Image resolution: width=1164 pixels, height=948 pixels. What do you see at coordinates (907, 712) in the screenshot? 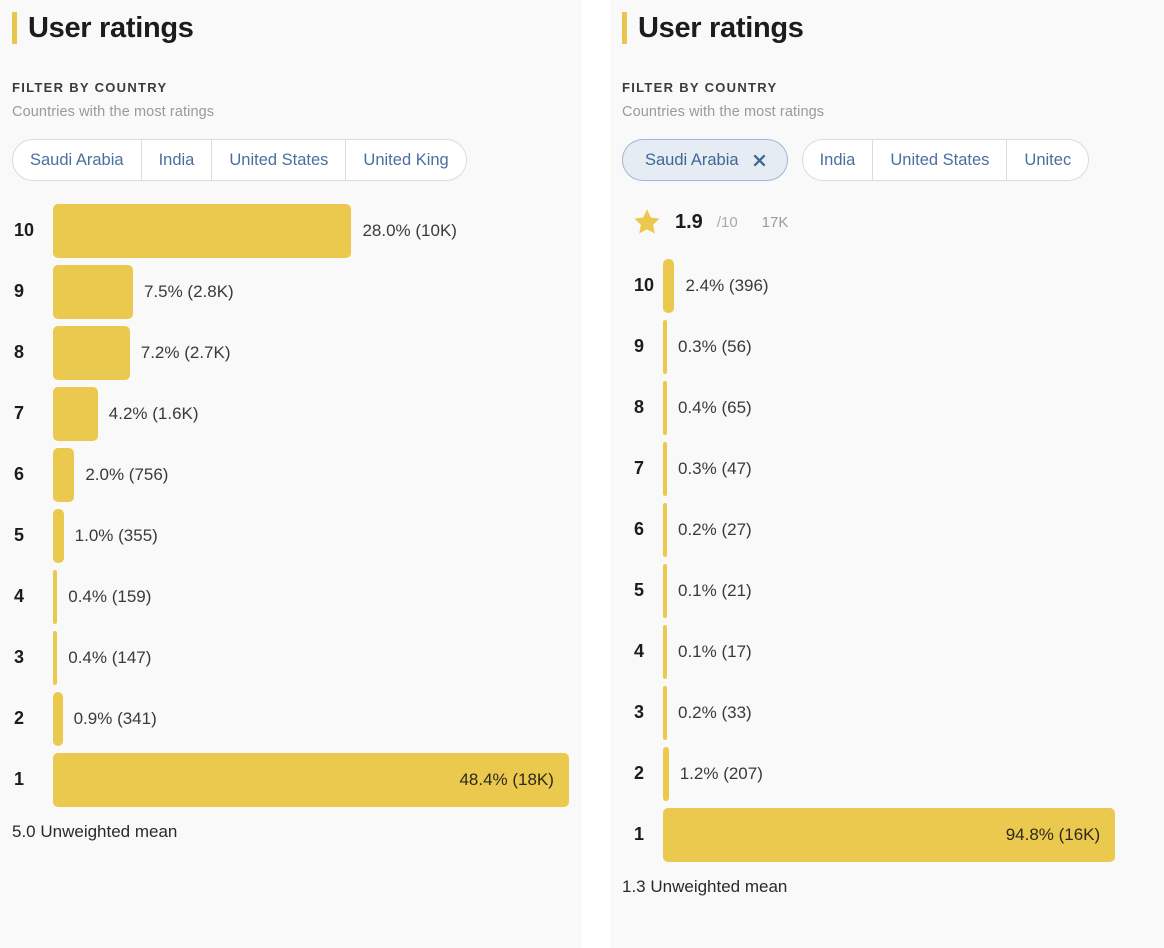
I see `rating-bar-area: 0.2% (33)` at bounding box center [907, 712].